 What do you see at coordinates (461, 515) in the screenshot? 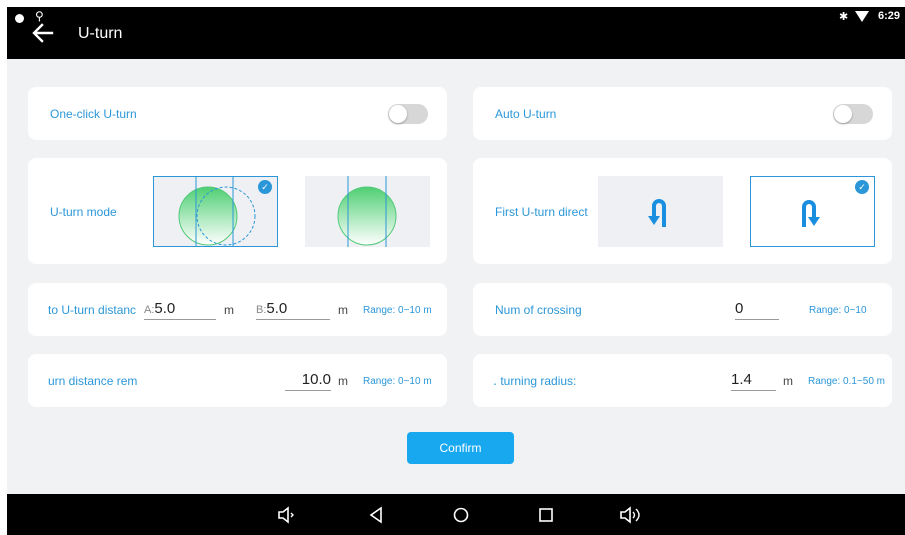
I see `nav-home-icon` at bounding box center [461, 515].